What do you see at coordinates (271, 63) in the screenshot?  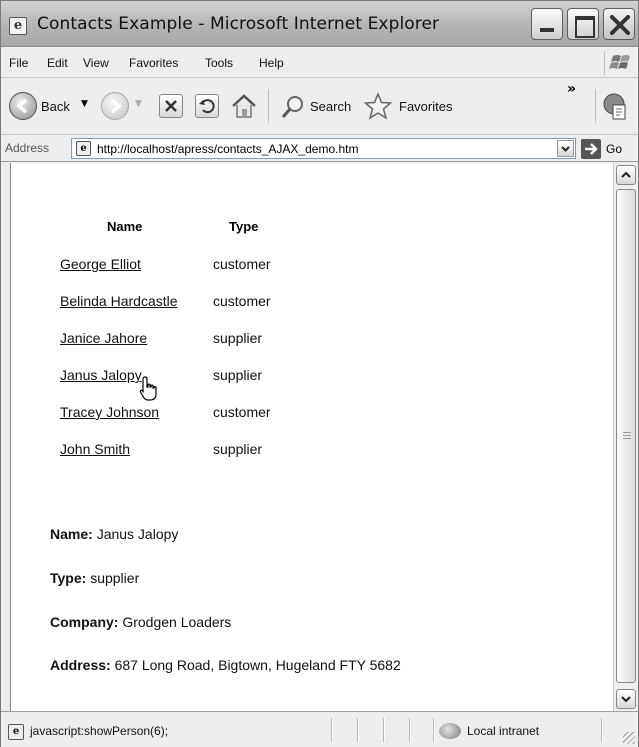 I see `menu-help: Help` at bounding box center [271, 63].